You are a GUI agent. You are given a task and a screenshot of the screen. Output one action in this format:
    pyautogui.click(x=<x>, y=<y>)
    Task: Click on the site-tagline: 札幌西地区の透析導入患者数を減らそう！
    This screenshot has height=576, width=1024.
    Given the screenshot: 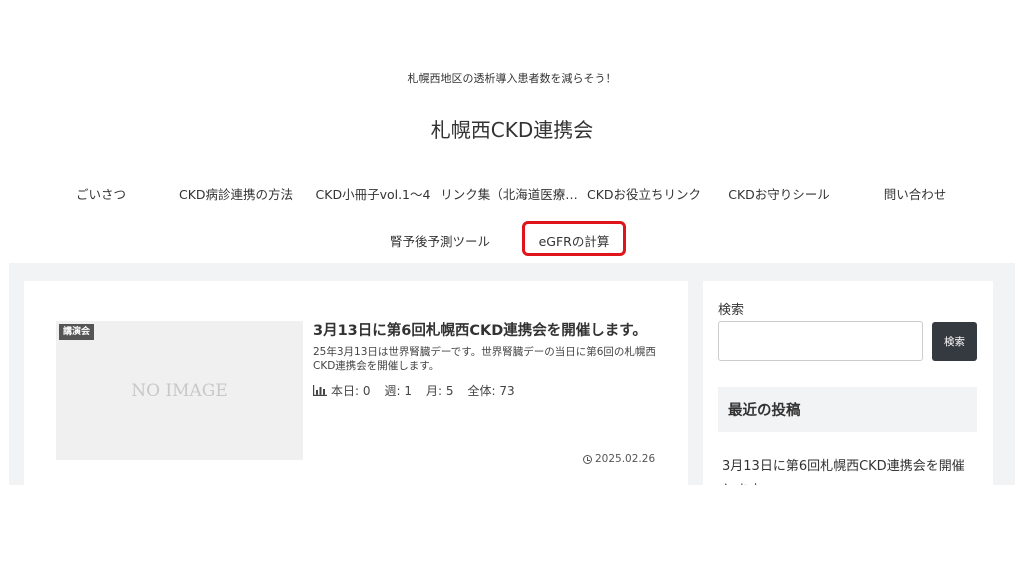 What is the action you would take?
    pyautogui.click(x=512, y=78)
    